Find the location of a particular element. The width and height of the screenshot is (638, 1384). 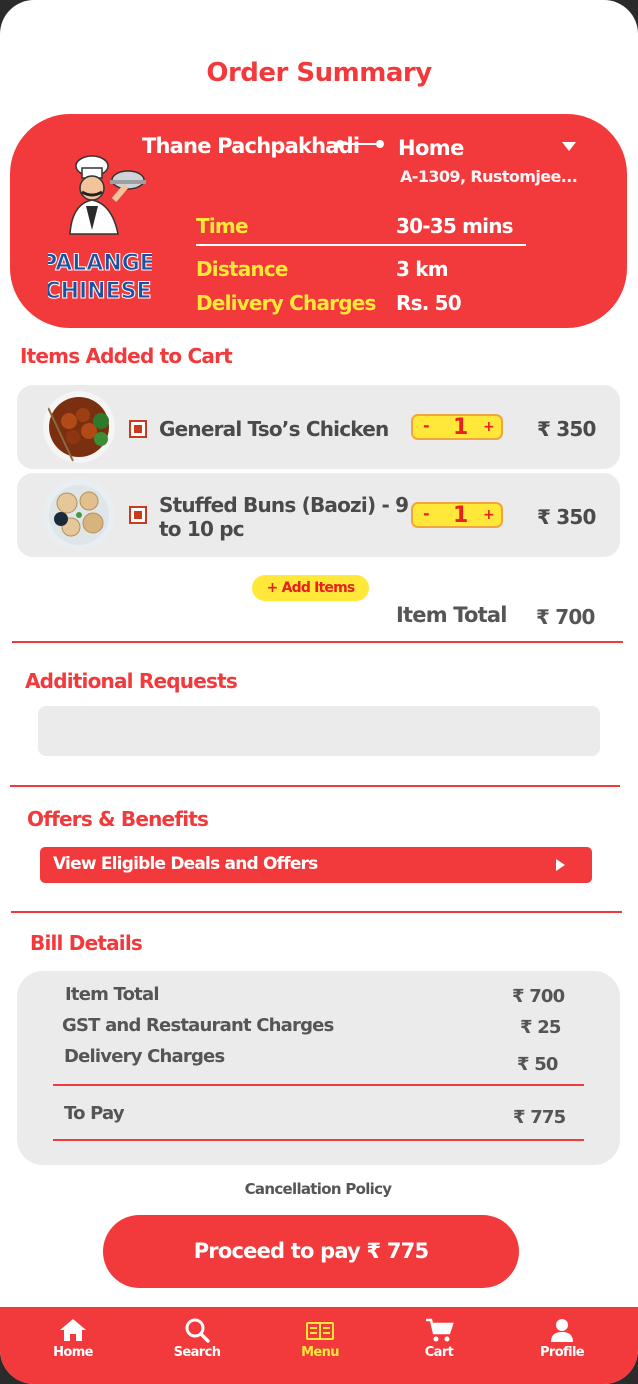

delivery-location: Home is located at coordinates (431, 148).